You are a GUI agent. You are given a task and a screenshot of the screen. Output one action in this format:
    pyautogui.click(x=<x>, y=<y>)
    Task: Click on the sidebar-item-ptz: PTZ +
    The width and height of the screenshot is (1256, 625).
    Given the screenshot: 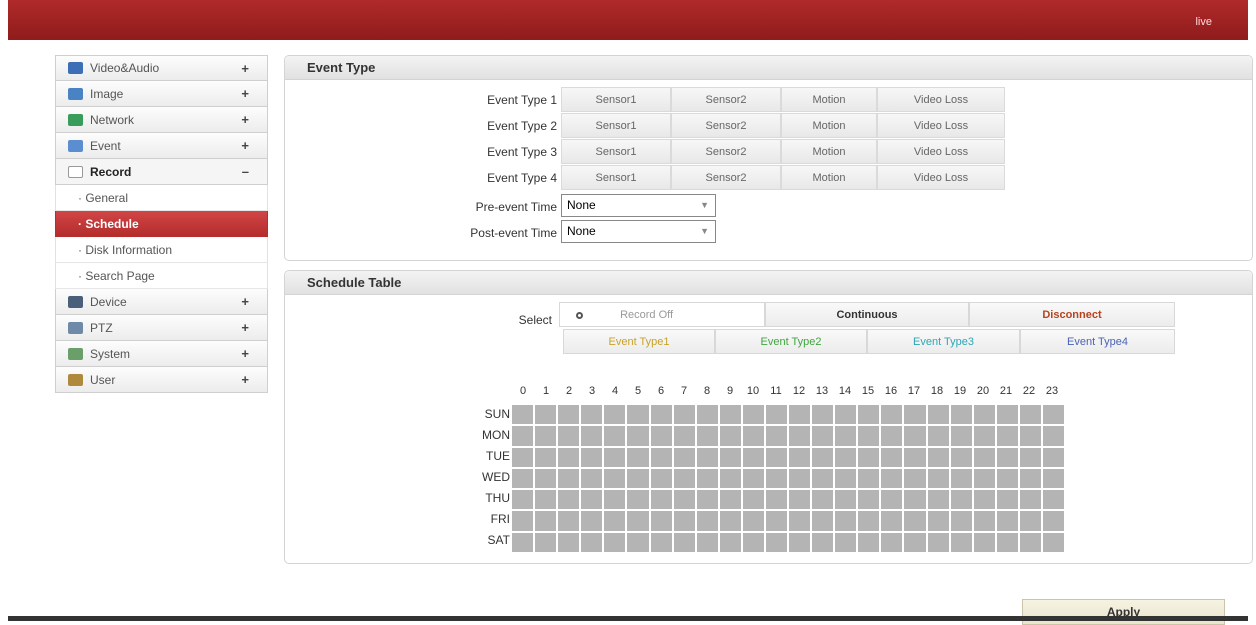 What is the action you would take?
    pyautogui.click(x=161, y=328)
    